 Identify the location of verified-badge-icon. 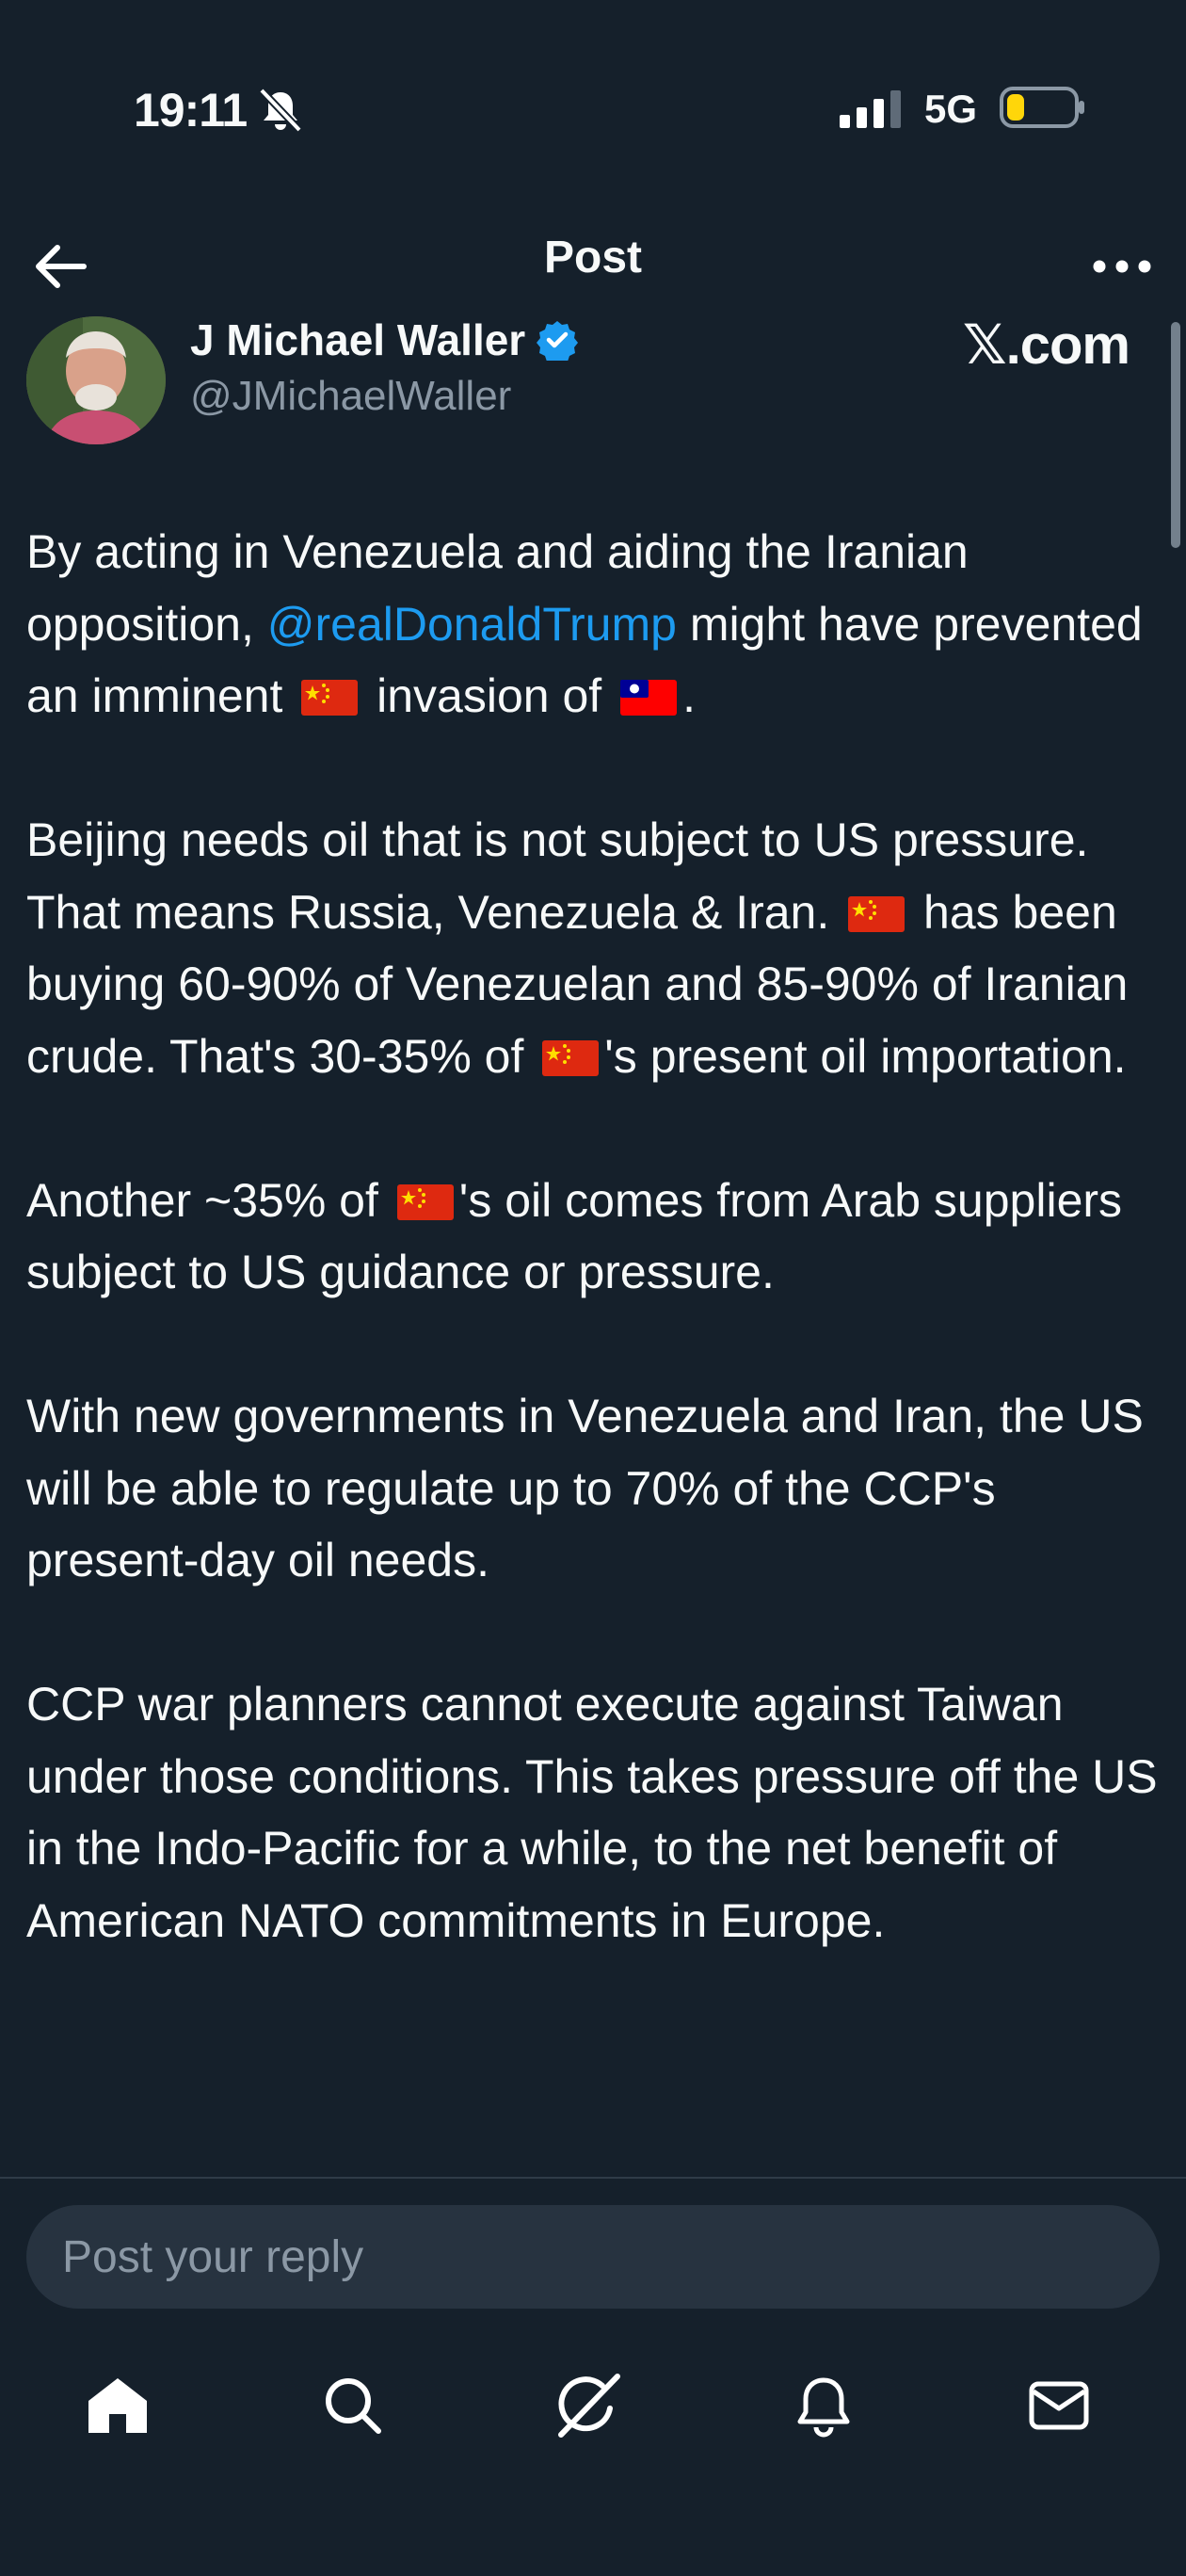
(558, 341).